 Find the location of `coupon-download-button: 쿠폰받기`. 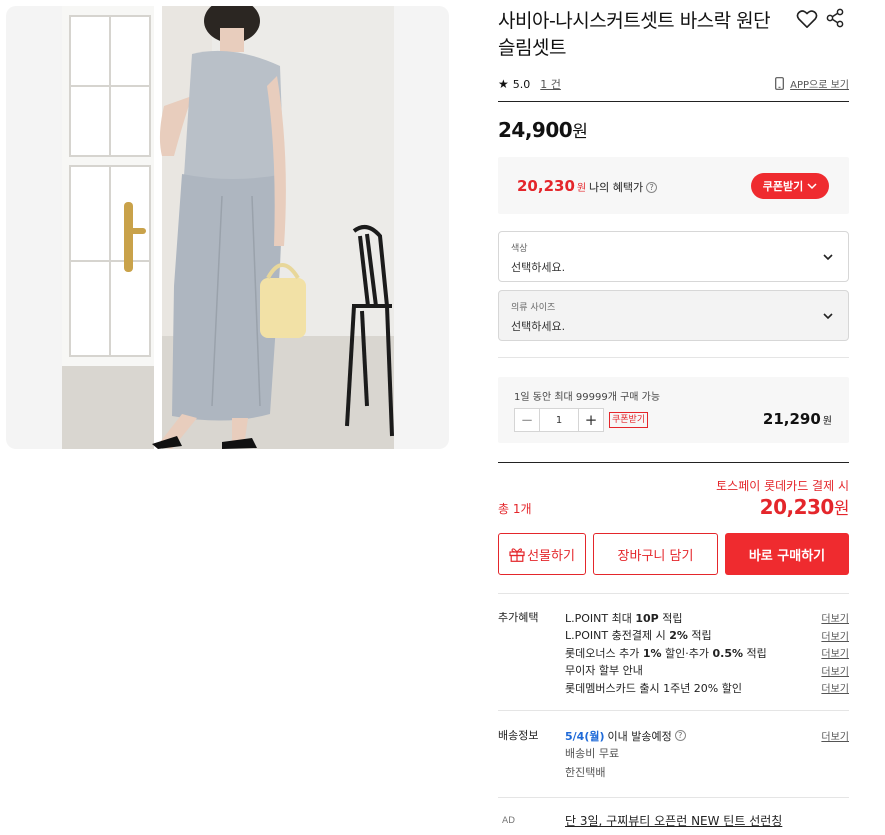

coupon-download-button: 쿠폰받기 is located at coordinates (790, 186).